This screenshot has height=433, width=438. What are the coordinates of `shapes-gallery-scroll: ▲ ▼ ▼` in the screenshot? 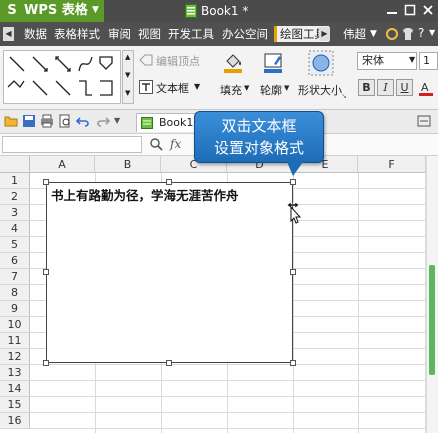 It's located at (128, 77).